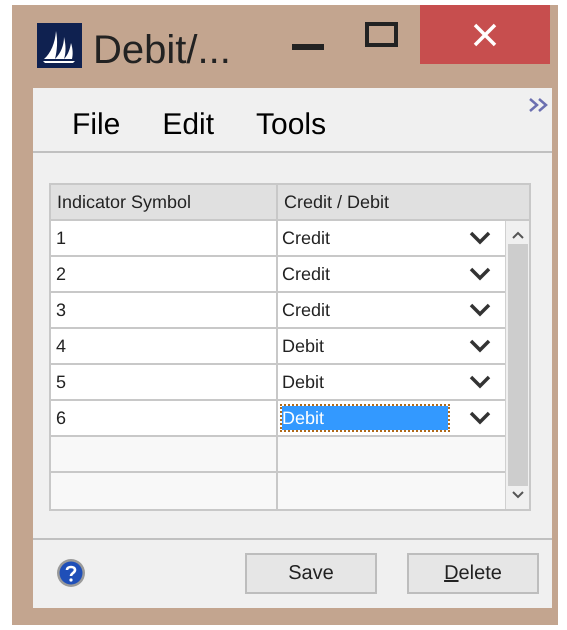 The image size is (567, 630). What do you see at coordinates (311, 573) in the screenshot?
I see `dialog-button: Save` at bounding box center [311, 573].